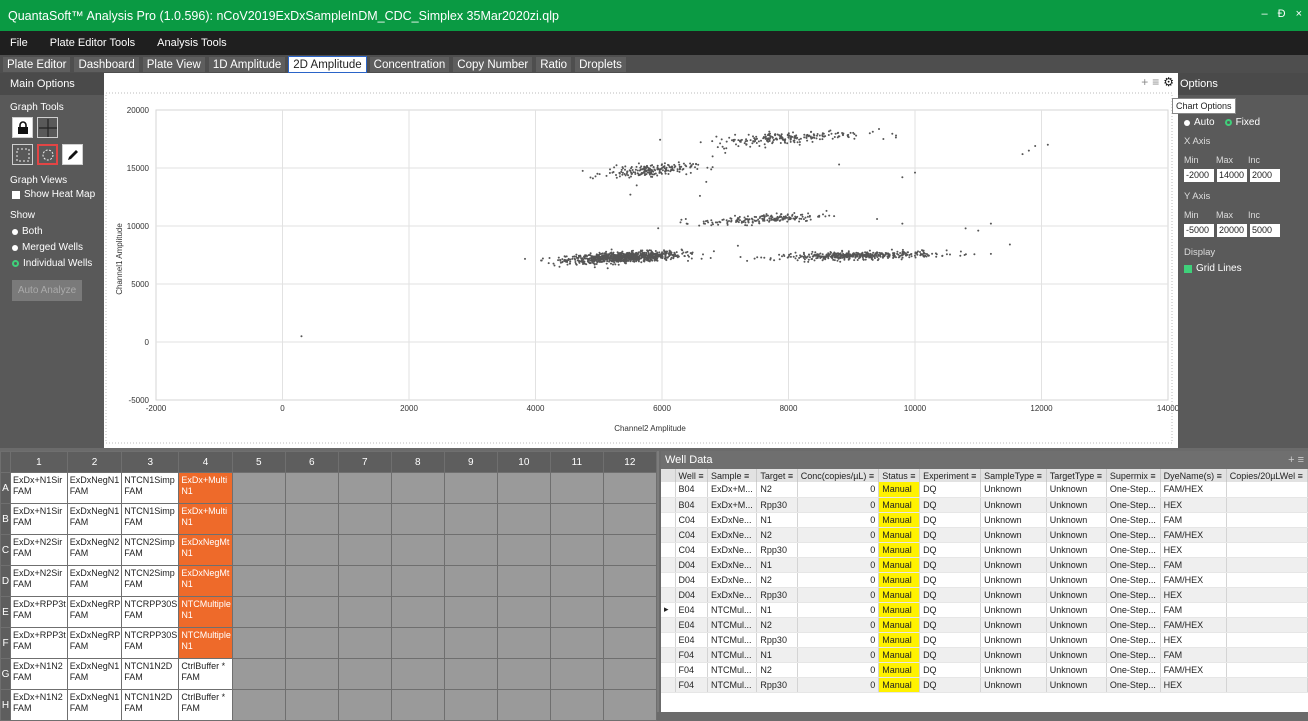  What do you see at coordinates (1187, 122) in the screenshot?
I see `radio-icon` at bounding box center [1187, 122].